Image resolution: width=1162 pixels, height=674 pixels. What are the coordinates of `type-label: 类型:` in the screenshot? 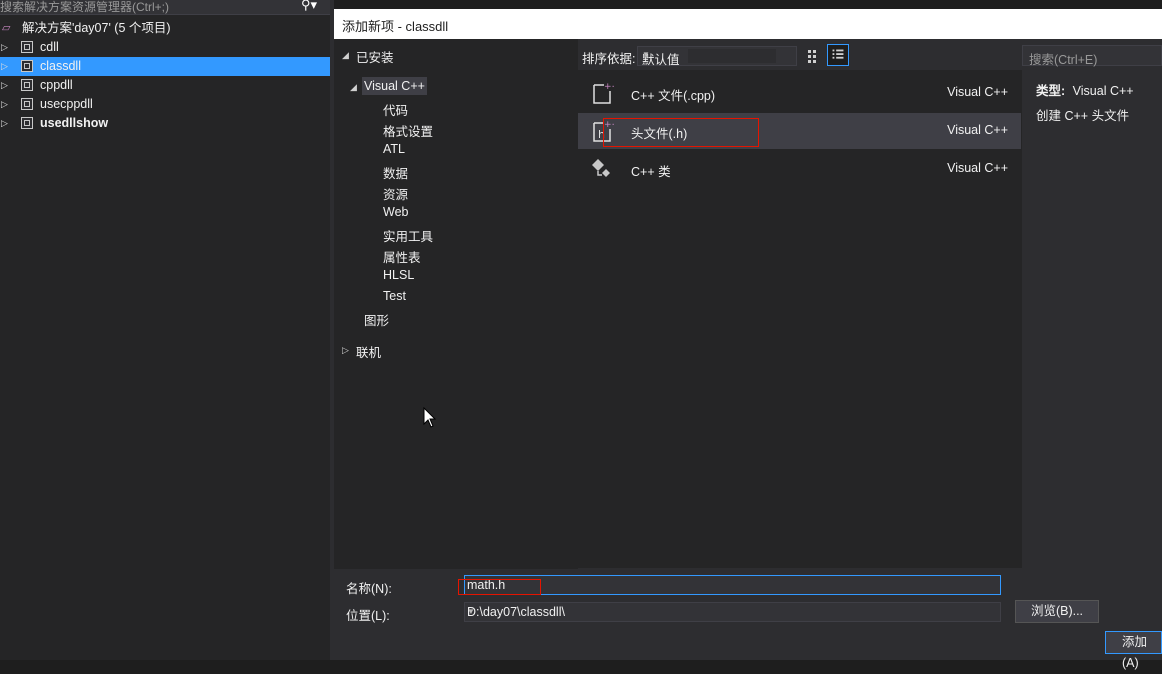 It's located at (1051, 91).